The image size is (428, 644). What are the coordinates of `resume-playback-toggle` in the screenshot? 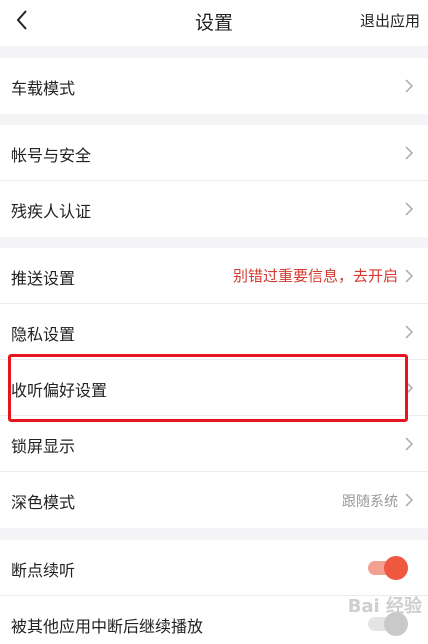 It's located at (388, 568).